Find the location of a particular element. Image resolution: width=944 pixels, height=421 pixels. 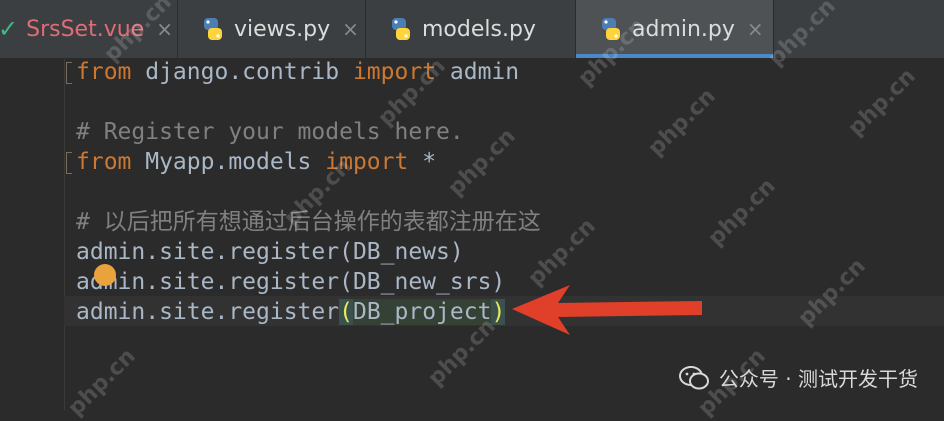

wechat-credit: 公众号 · 测试开发干货 is located at coordinates (798, 377).